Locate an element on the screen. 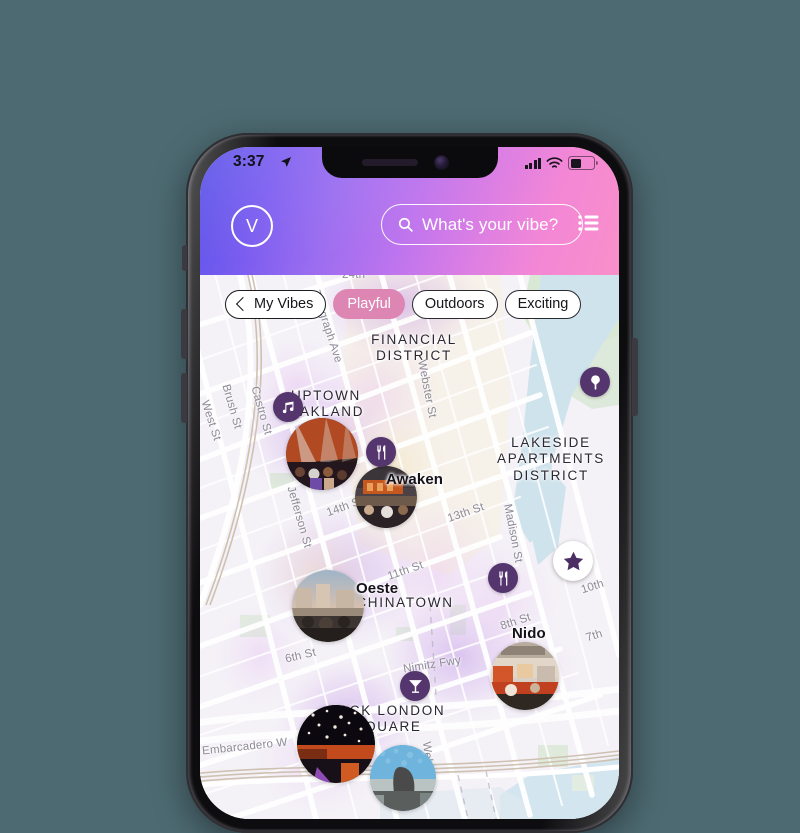  chip-my-vibes: My Vibes is located at coordinates (276, 304).